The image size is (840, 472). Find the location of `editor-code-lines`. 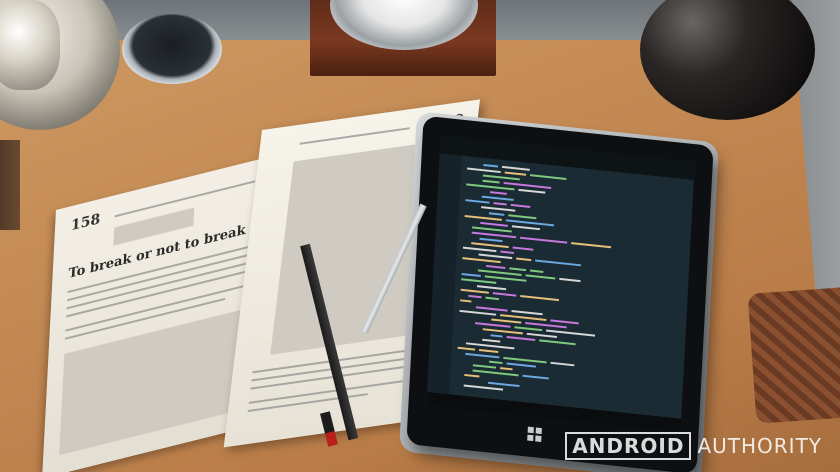

editor-code-lines is located at coordinates (534, 277).